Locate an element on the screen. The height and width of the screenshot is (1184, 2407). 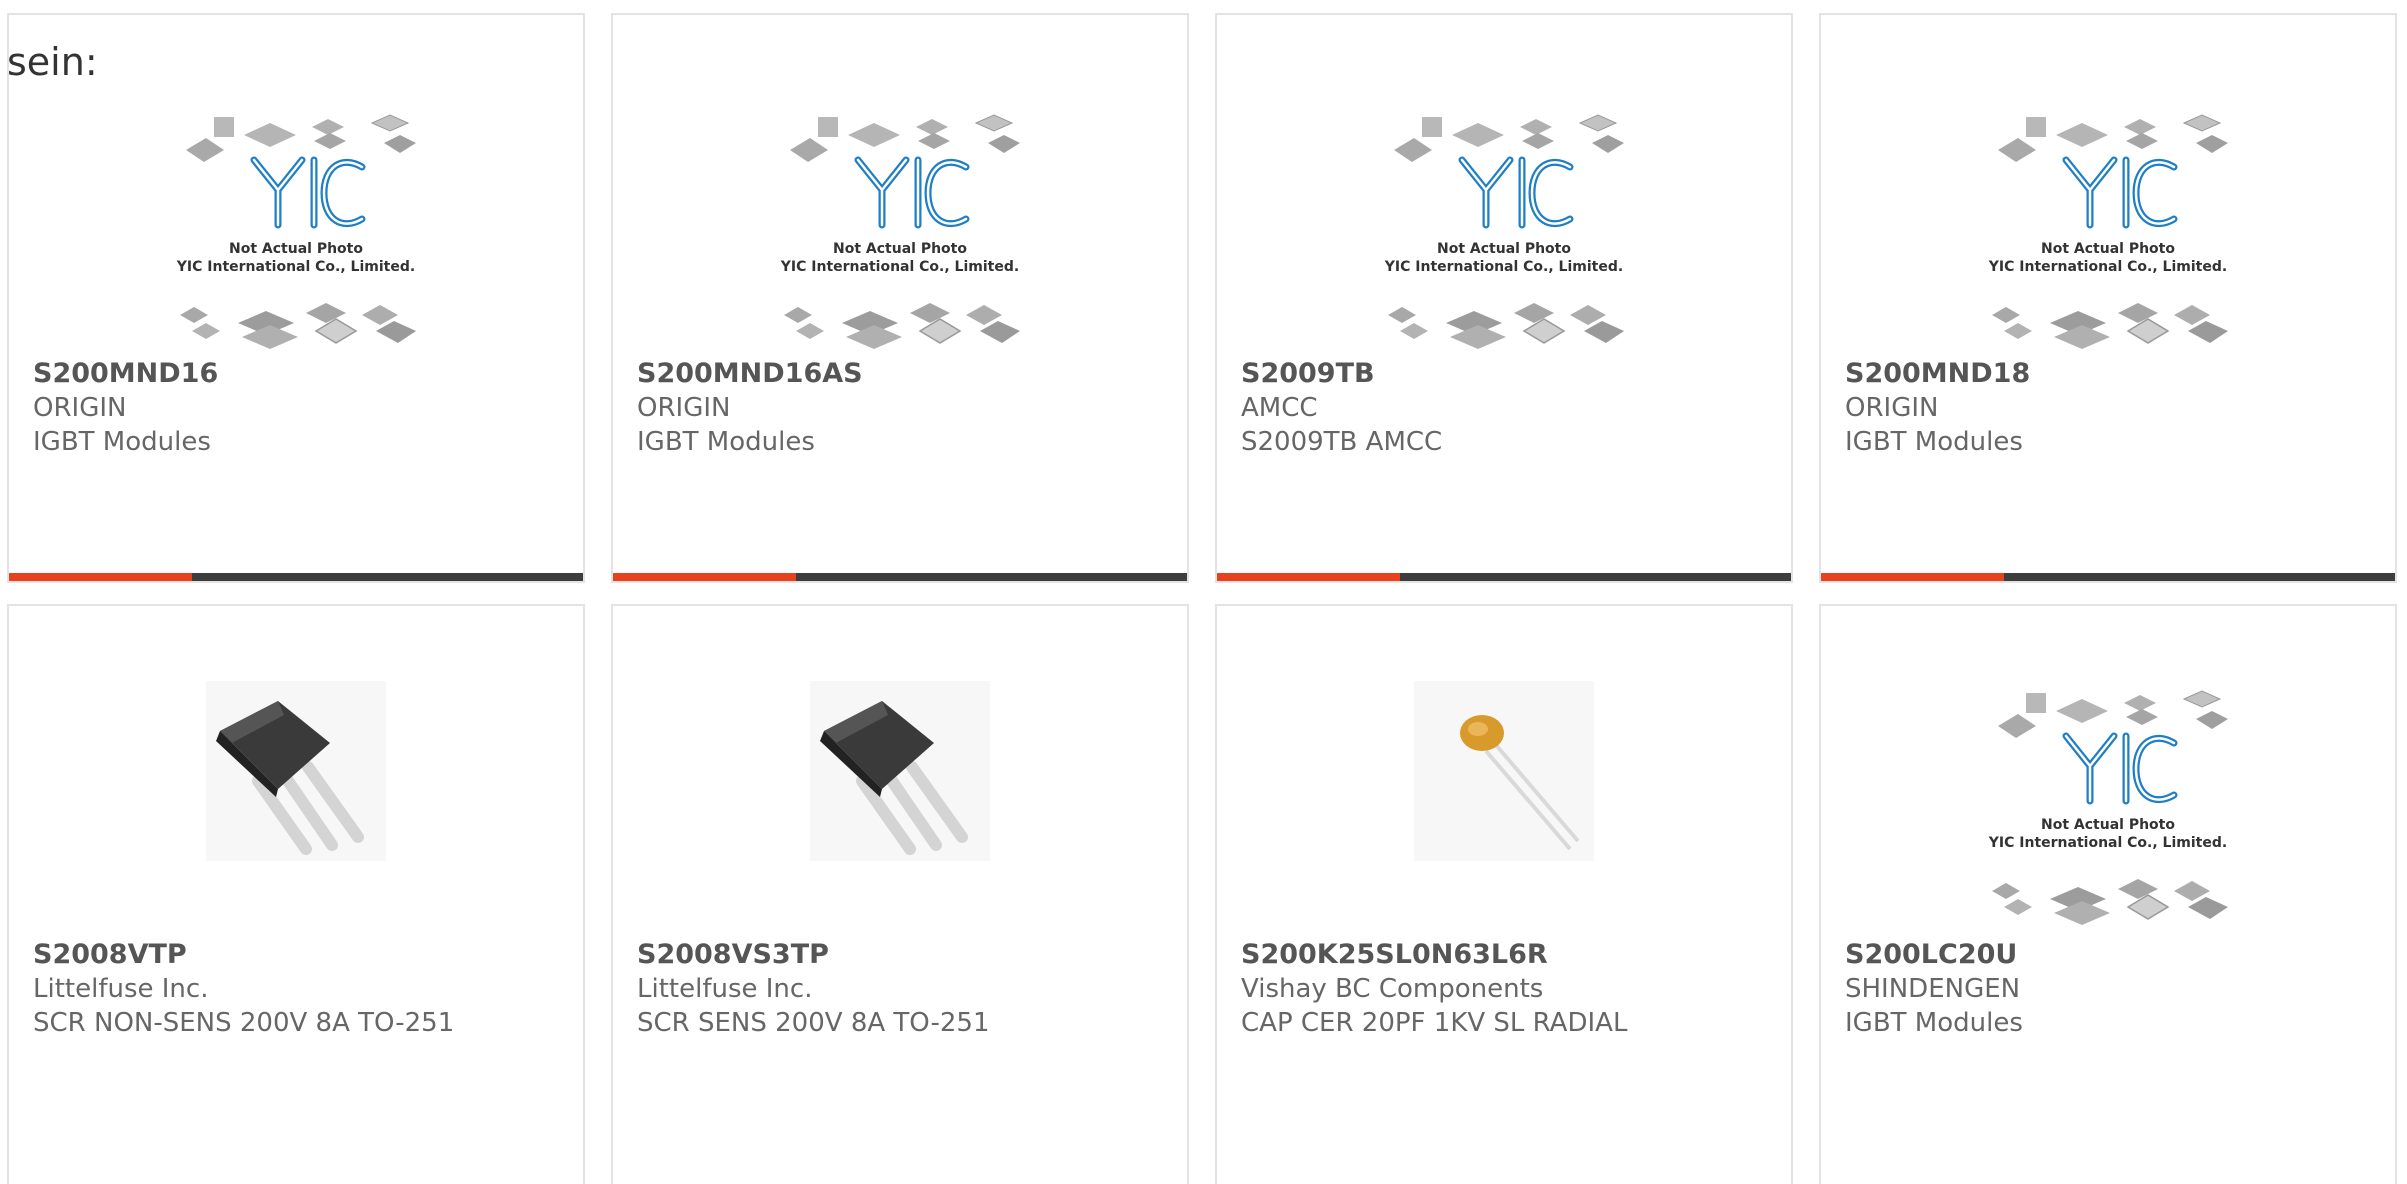
manufacturer: AMCC is located at coordinates (1279, 408).